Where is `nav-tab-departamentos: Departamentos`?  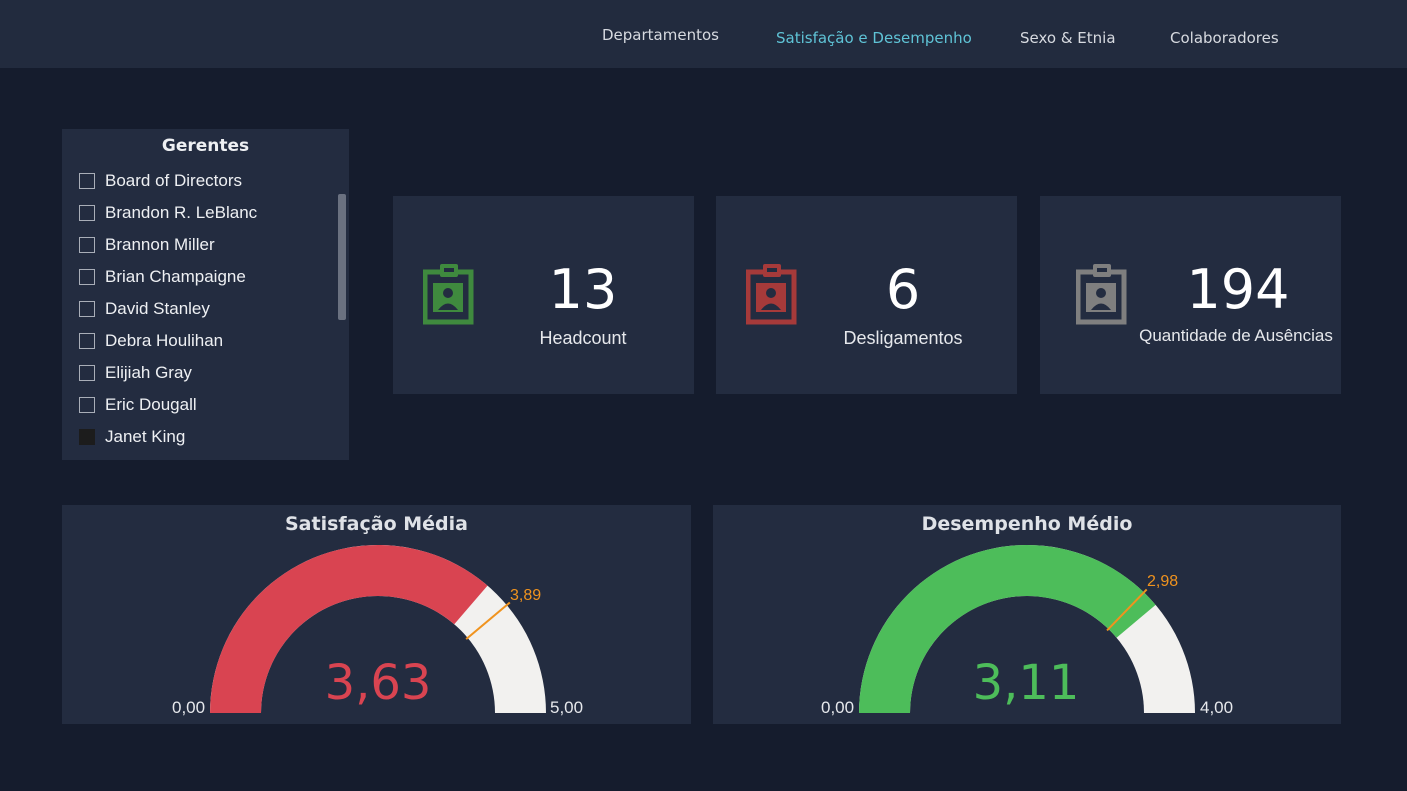 nav-tab-departamentos: Departamentos is located at coordinates (660, 35).